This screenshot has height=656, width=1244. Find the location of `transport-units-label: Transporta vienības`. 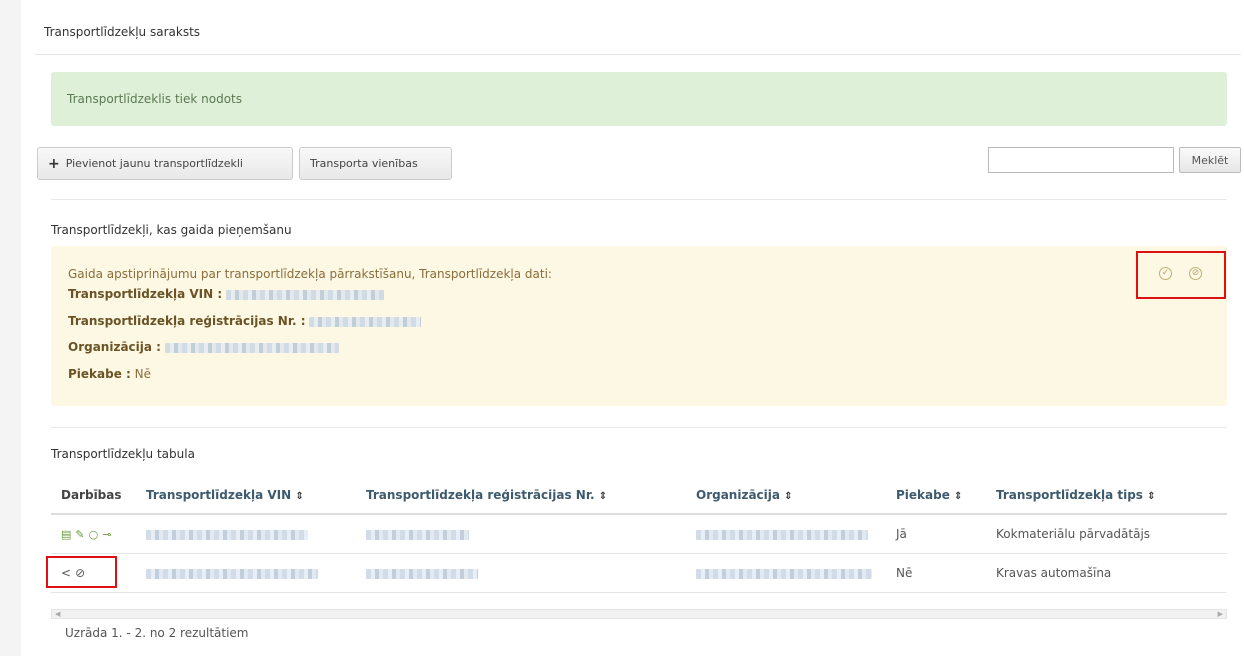

transport-units-label: Transporta vienības is located at coordinates (364, 163).